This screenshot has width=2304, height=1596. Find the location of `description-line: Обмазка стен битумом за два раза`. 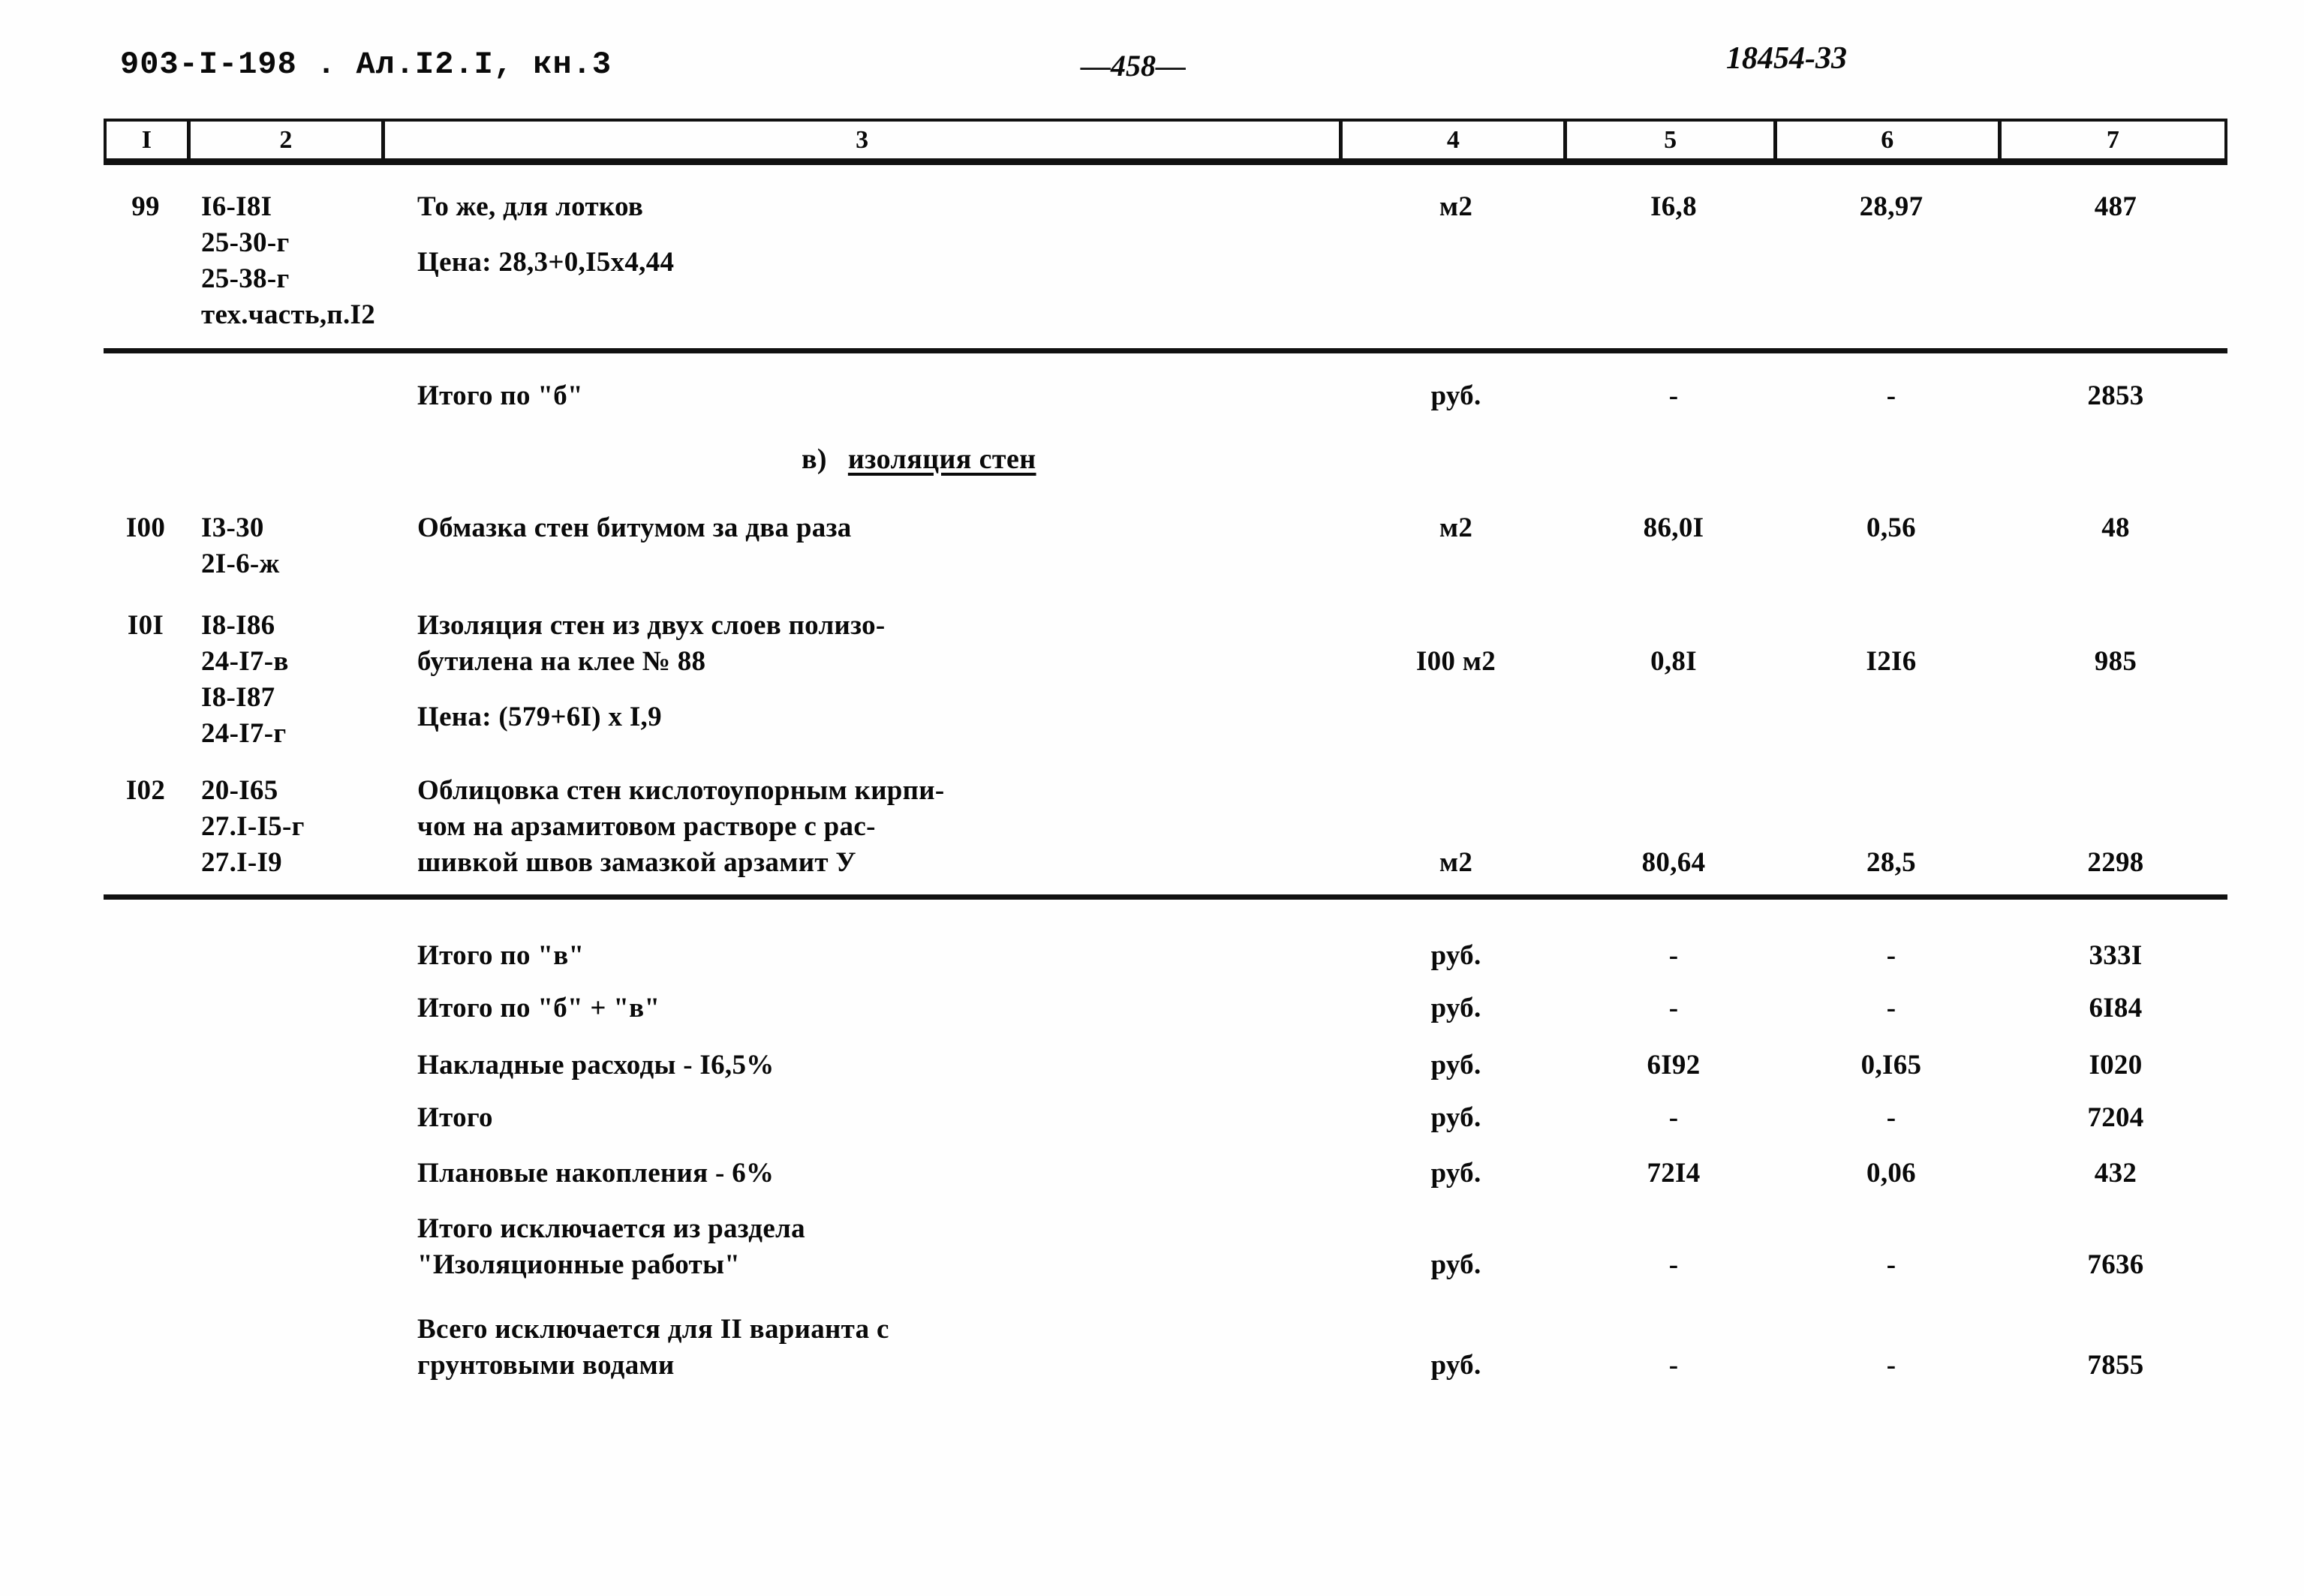

description-line: Обмазка стен битумом за два раза is located at coordinates (634, 527).